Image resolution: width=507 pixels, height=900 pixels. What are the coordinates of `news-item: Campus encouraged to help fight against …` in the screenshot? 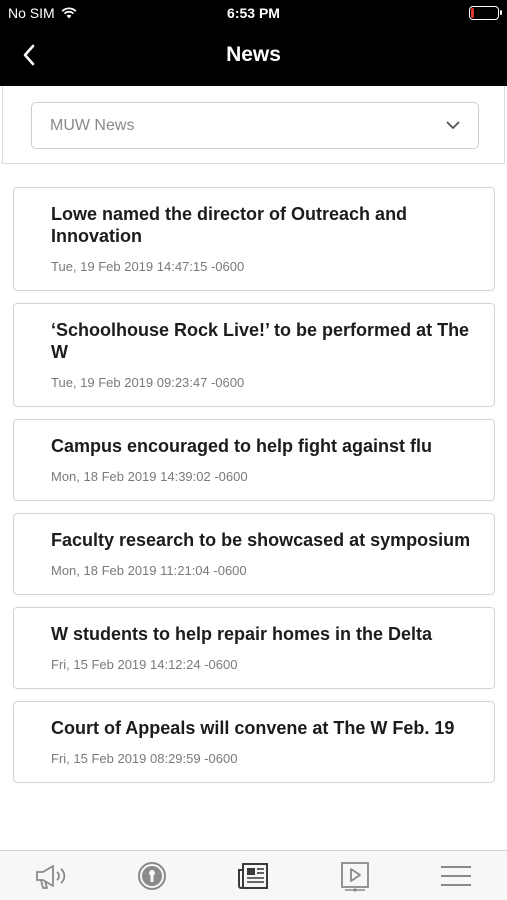 It's located at (254, 460).